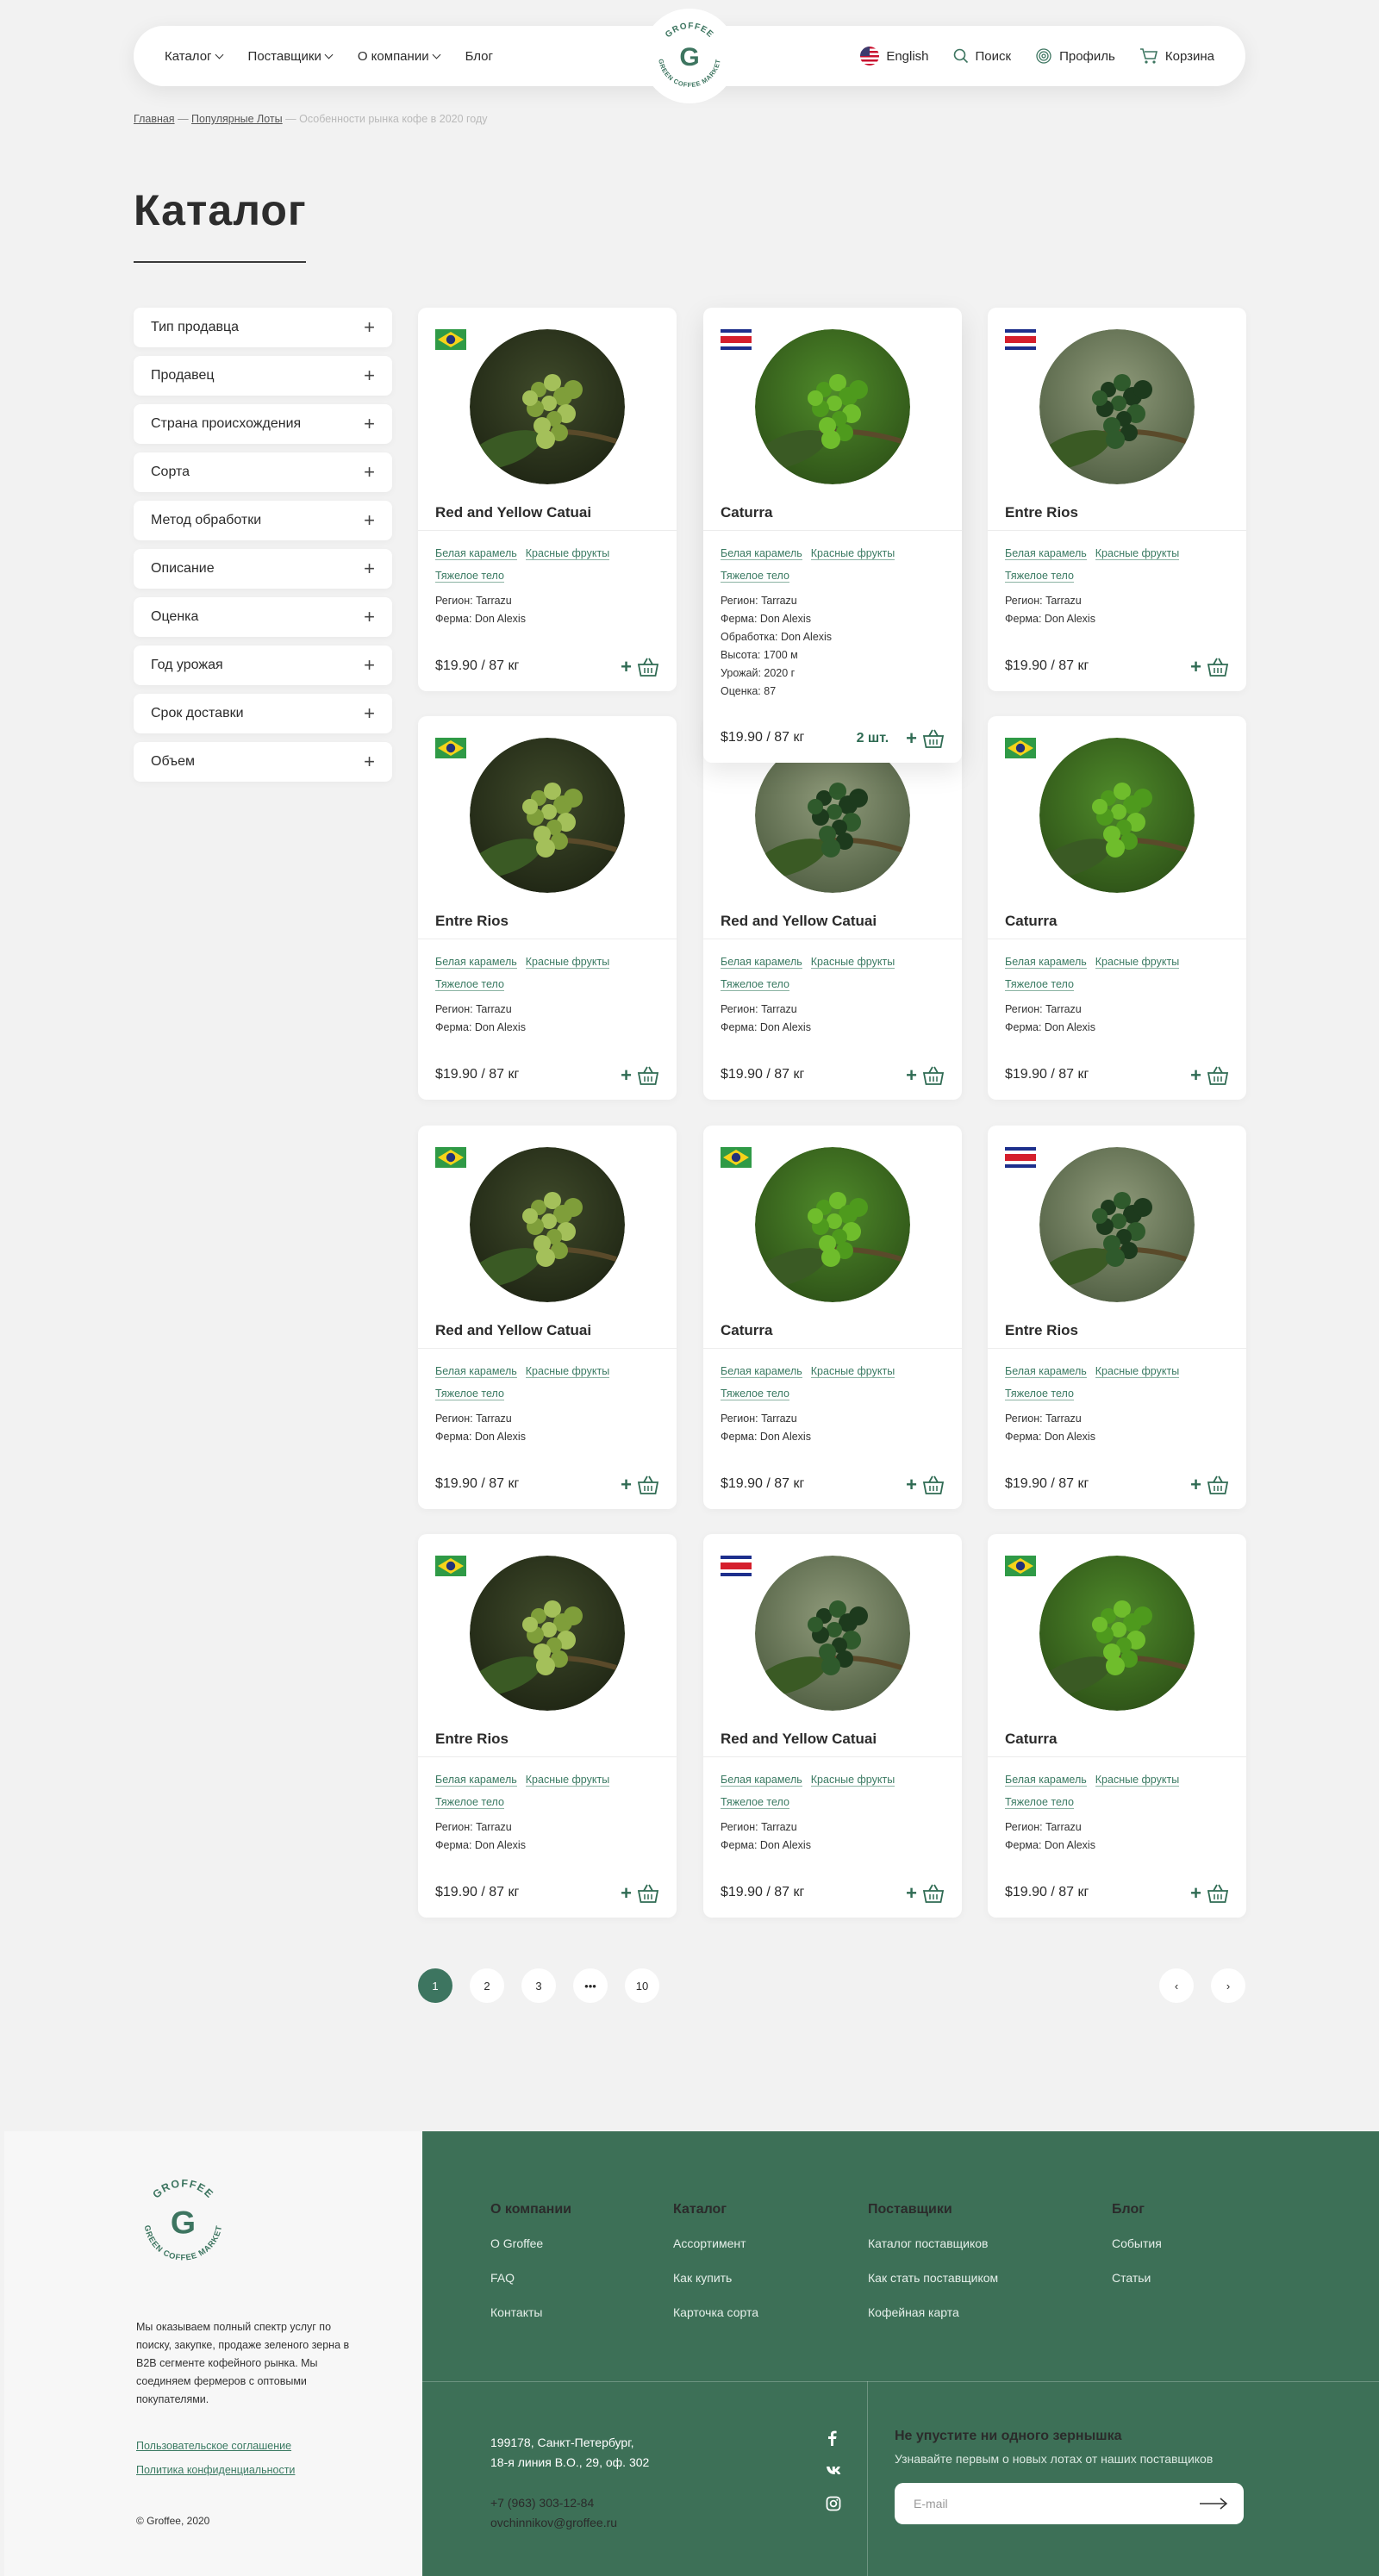 Image resolution: width=1379 pixels, height=2576 pixels. What do you see at coordinates (590, 1985) in the screenshot?
I see `page-button: •••` at bounding box center [590, 1985].